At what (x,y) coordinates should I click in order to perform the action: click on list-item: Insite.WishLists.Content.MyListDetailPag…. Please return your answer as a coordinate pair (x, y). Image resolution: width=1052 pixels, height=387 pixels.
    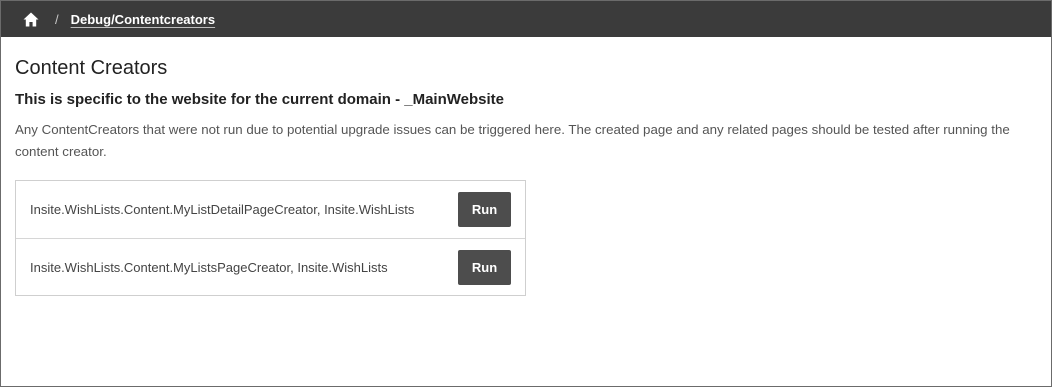
    Looking at the image, I should click on (270, 209).